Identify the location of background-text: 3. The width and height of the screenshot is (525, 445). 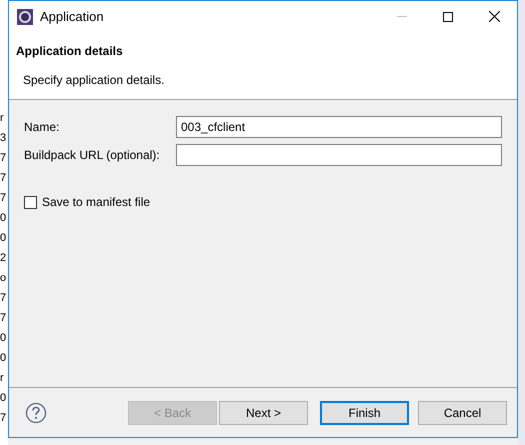
(3, 138).